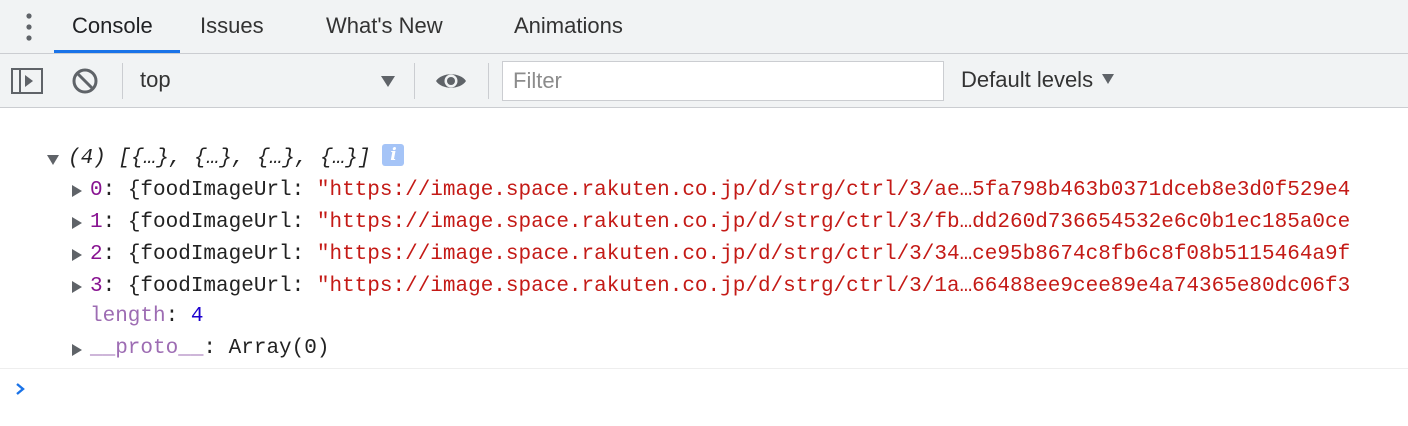  What do you see at coordinates (209, 349) in the screenshot?
I see `proto-row: __proto__: Array(0)` at bounding box center [209, 349].